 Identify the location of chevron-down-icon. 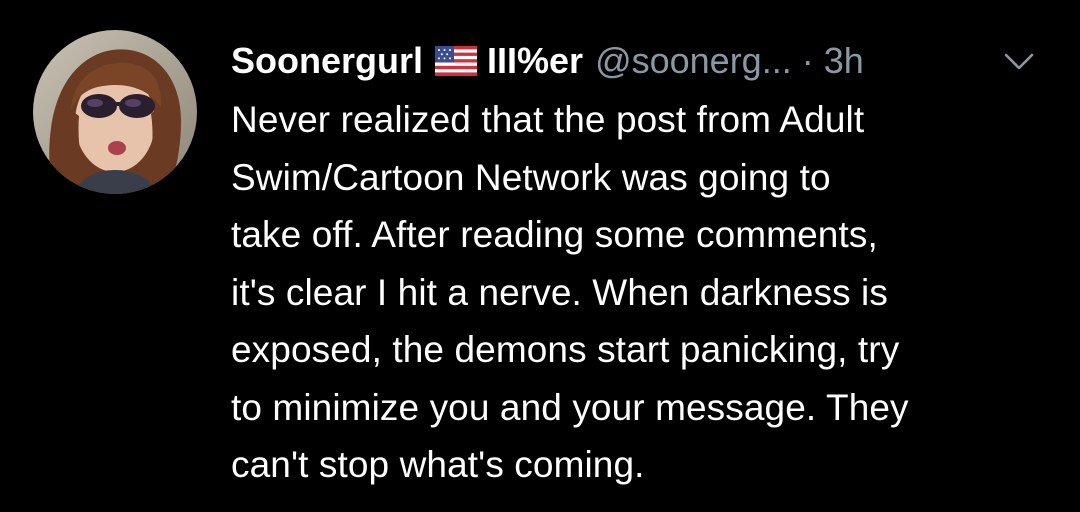
(1019, 61).